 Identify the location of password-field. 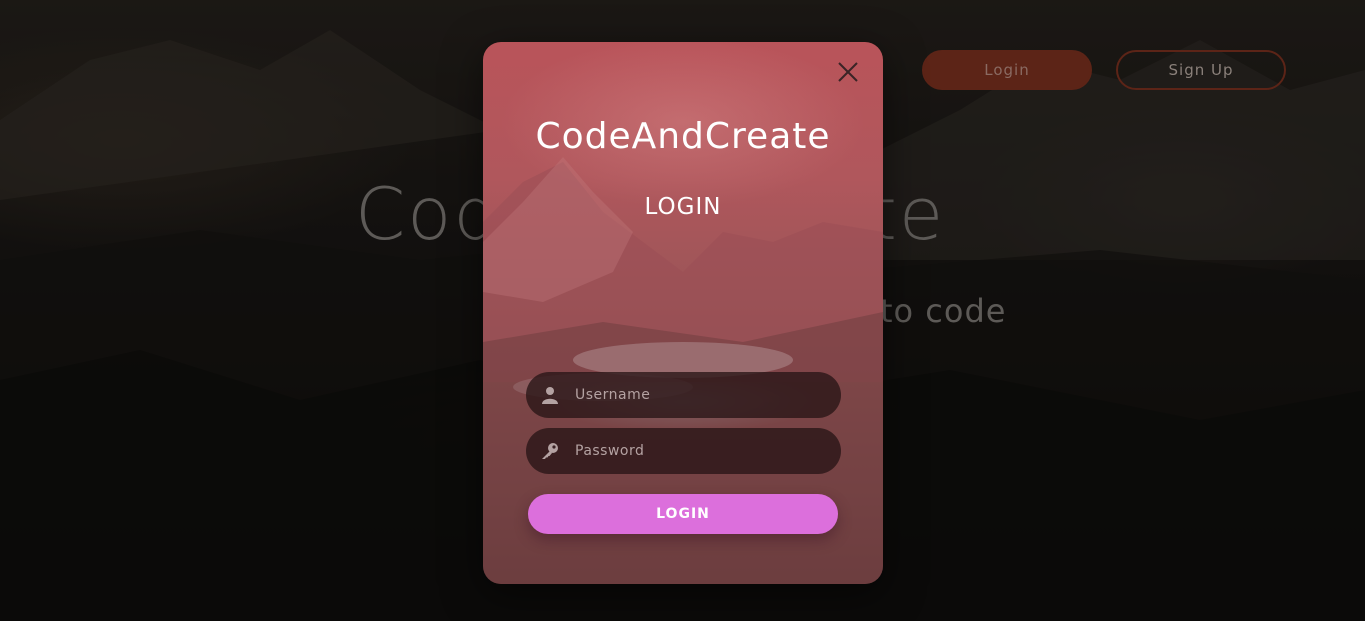
(683, 451).